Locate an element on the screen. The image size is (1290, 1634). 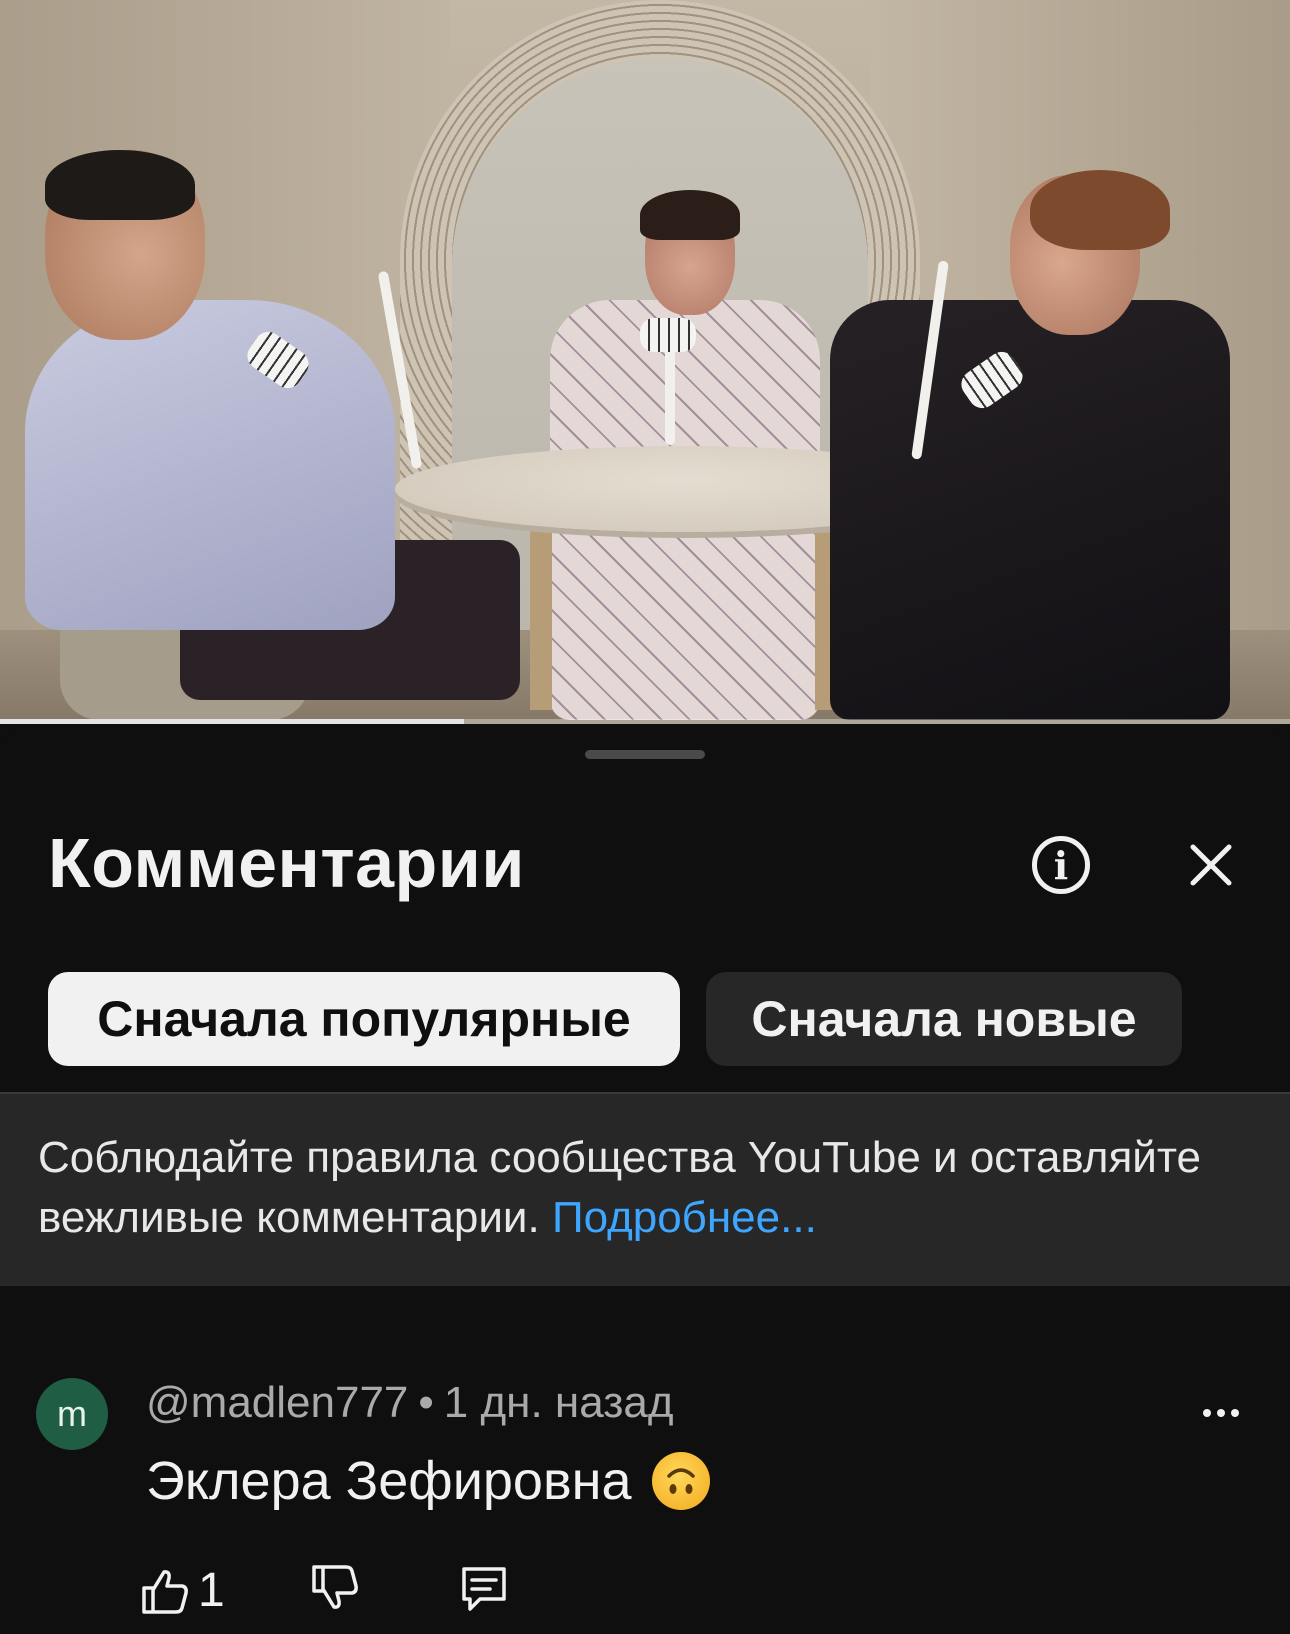
comment-body: Эклера Зефировна is located at coordinates (428, 1481).